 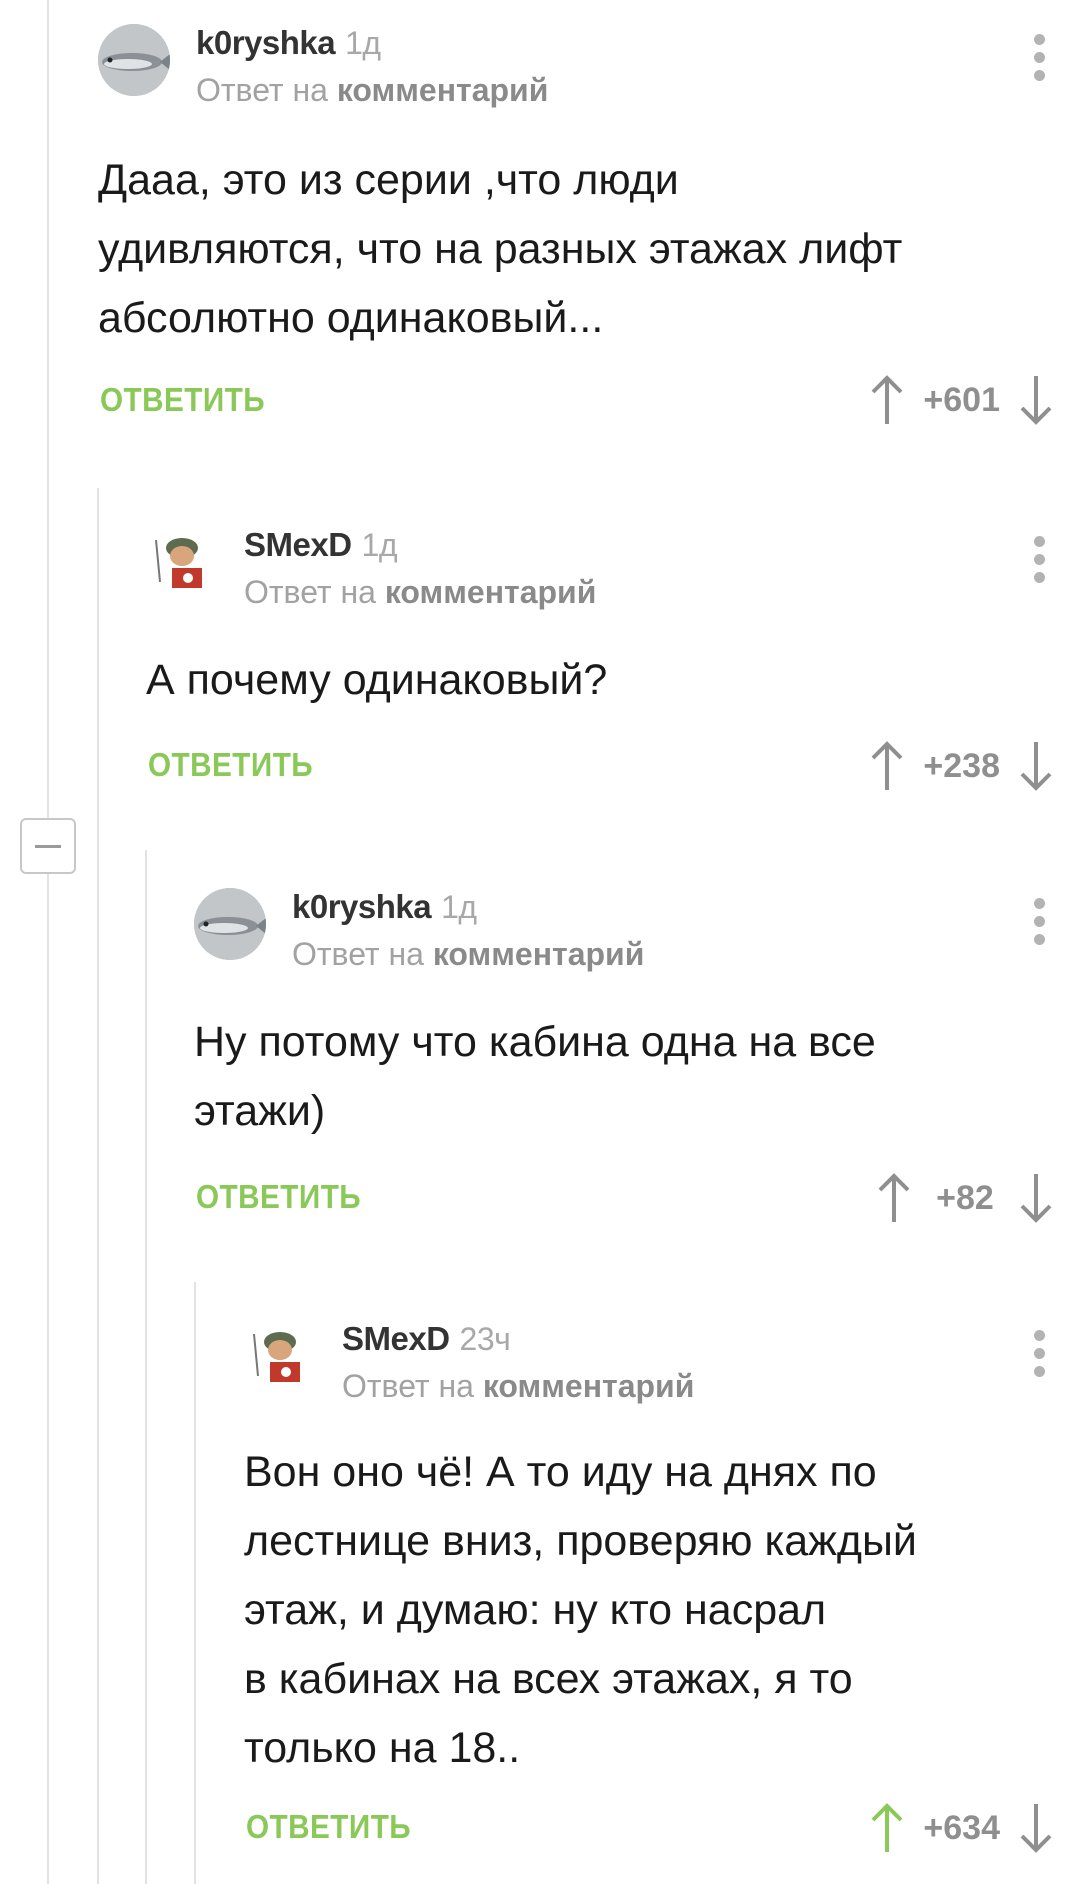 What do you see at coordinates (377, 680) in the screenshot?
I see `comment-body: А почему одинаковый?` at bounding box center [377, 680].